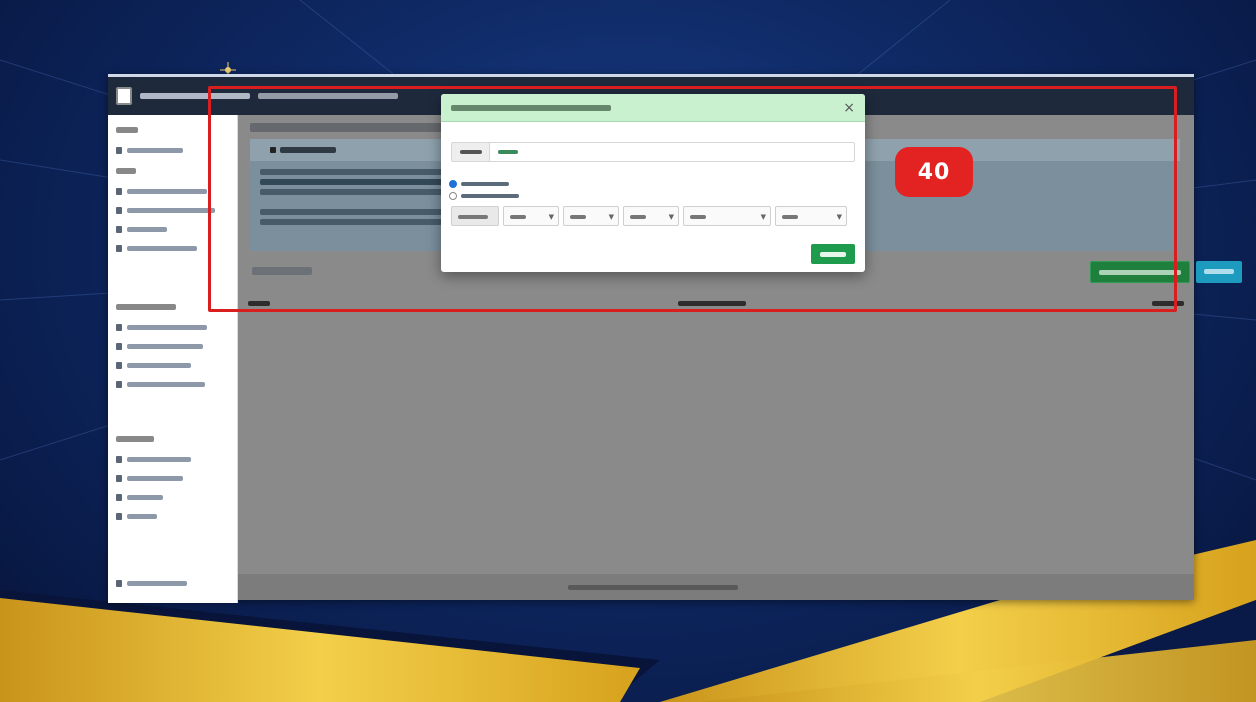  Describe the element at coordinates (119, 583) in the screenshot. I see `settings-icon` at that location.